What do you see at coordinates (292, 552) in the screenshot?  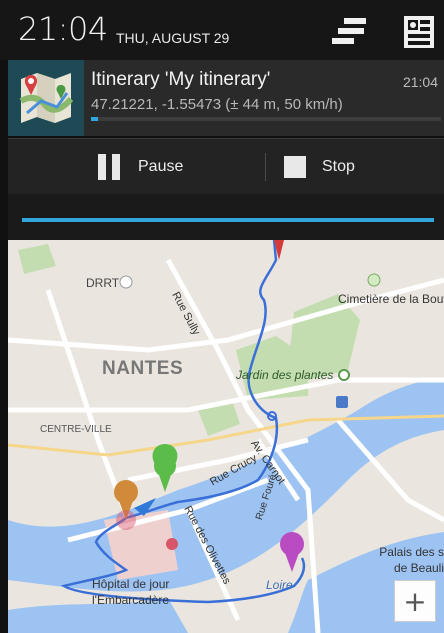 I see `purple-marker` at bounding box center [292, 552].